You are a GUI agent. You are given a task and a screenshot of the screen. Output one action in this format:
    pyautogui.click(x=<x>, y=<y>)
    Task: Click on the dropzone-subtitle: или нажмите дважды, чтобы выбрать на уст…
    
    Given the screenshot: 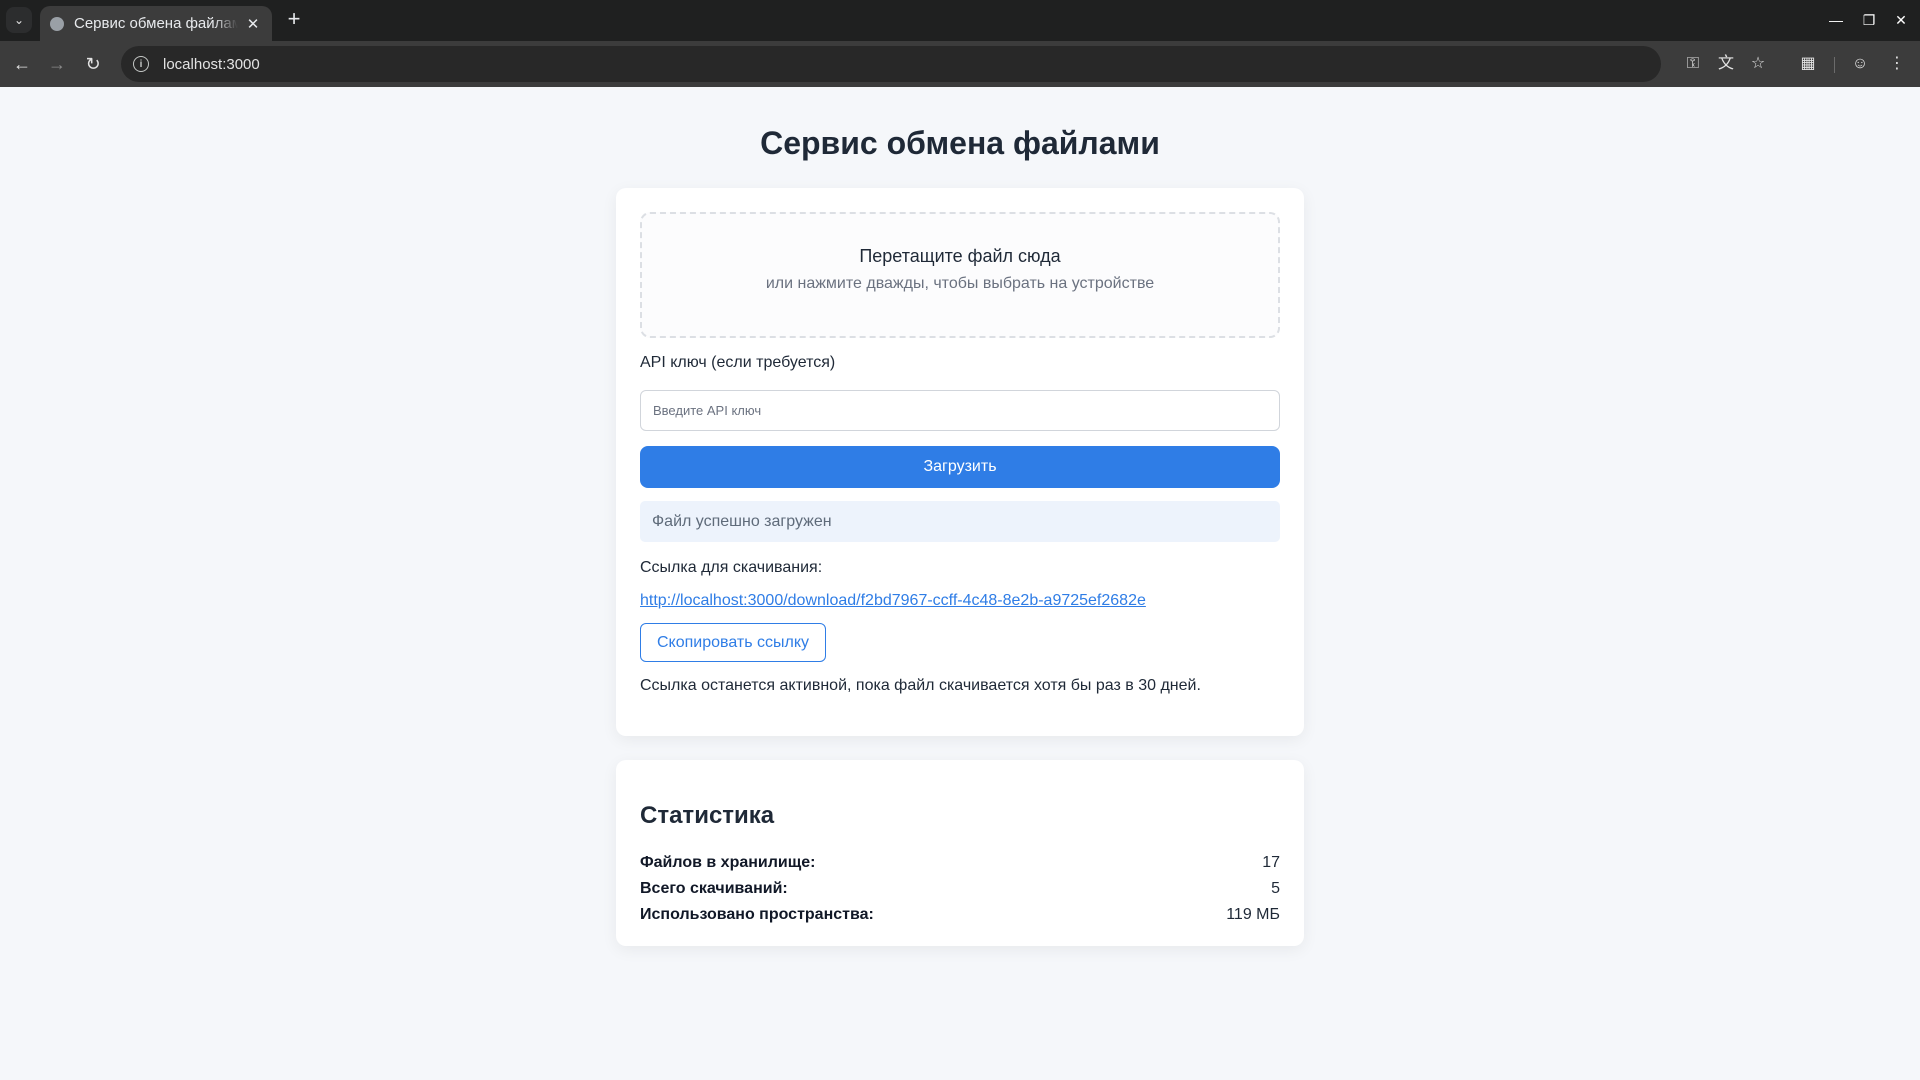 What is the action you would take?
    pyautogui.click(x=960, y=283)
    